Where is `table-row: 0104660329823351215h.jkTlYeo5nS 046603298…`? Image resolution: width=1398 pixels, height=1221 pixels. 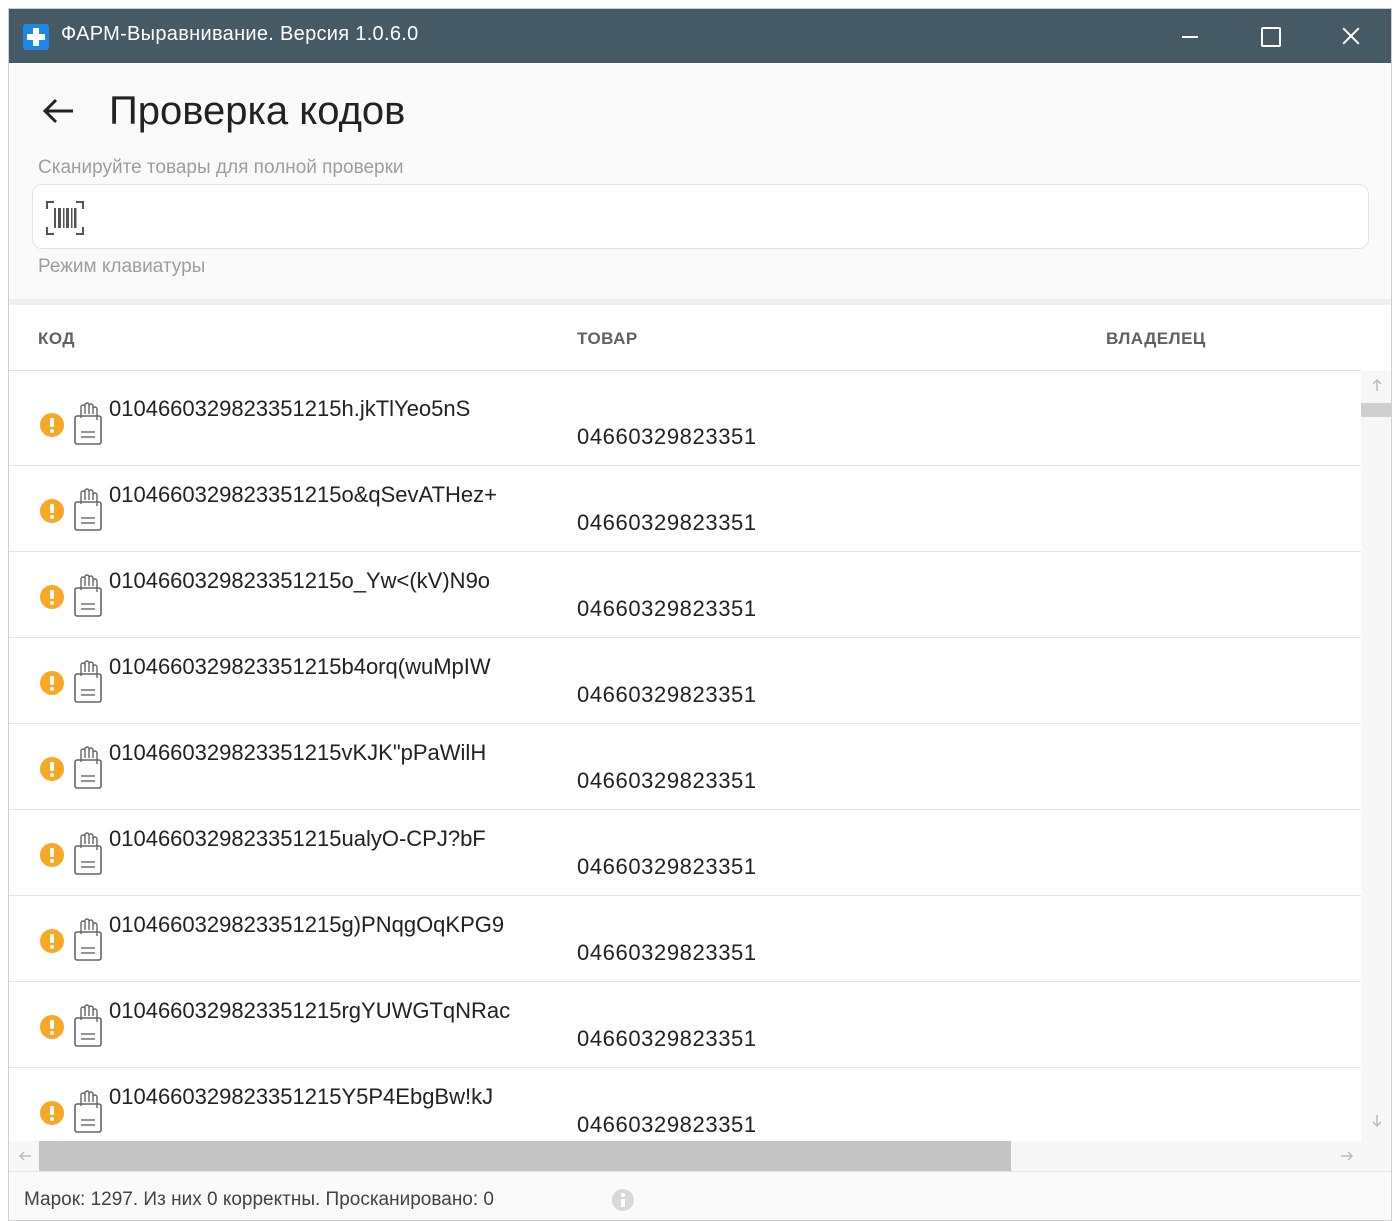
table-row: 0104660329823351215h.jkTlYeo5nS 046603298… is located at coordinates (685, 423).